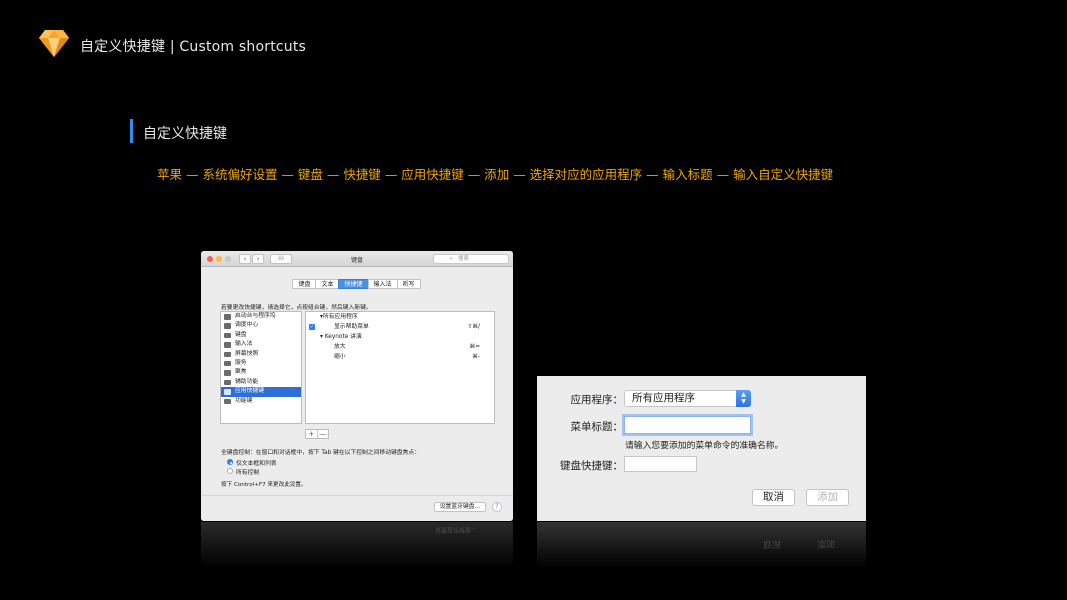 The image size is (1067, 600). Describe the element at coordinates (261, 363) in the screenshot. I see `category-item: 服务` at that location.